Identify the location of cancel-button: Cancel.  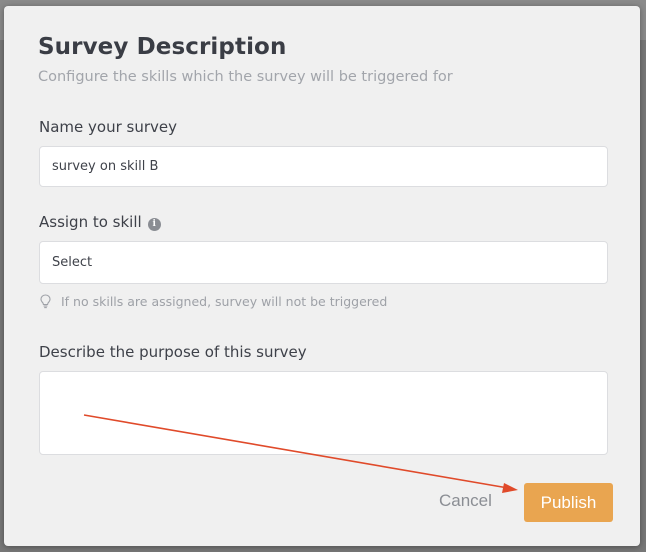
(465, 501).